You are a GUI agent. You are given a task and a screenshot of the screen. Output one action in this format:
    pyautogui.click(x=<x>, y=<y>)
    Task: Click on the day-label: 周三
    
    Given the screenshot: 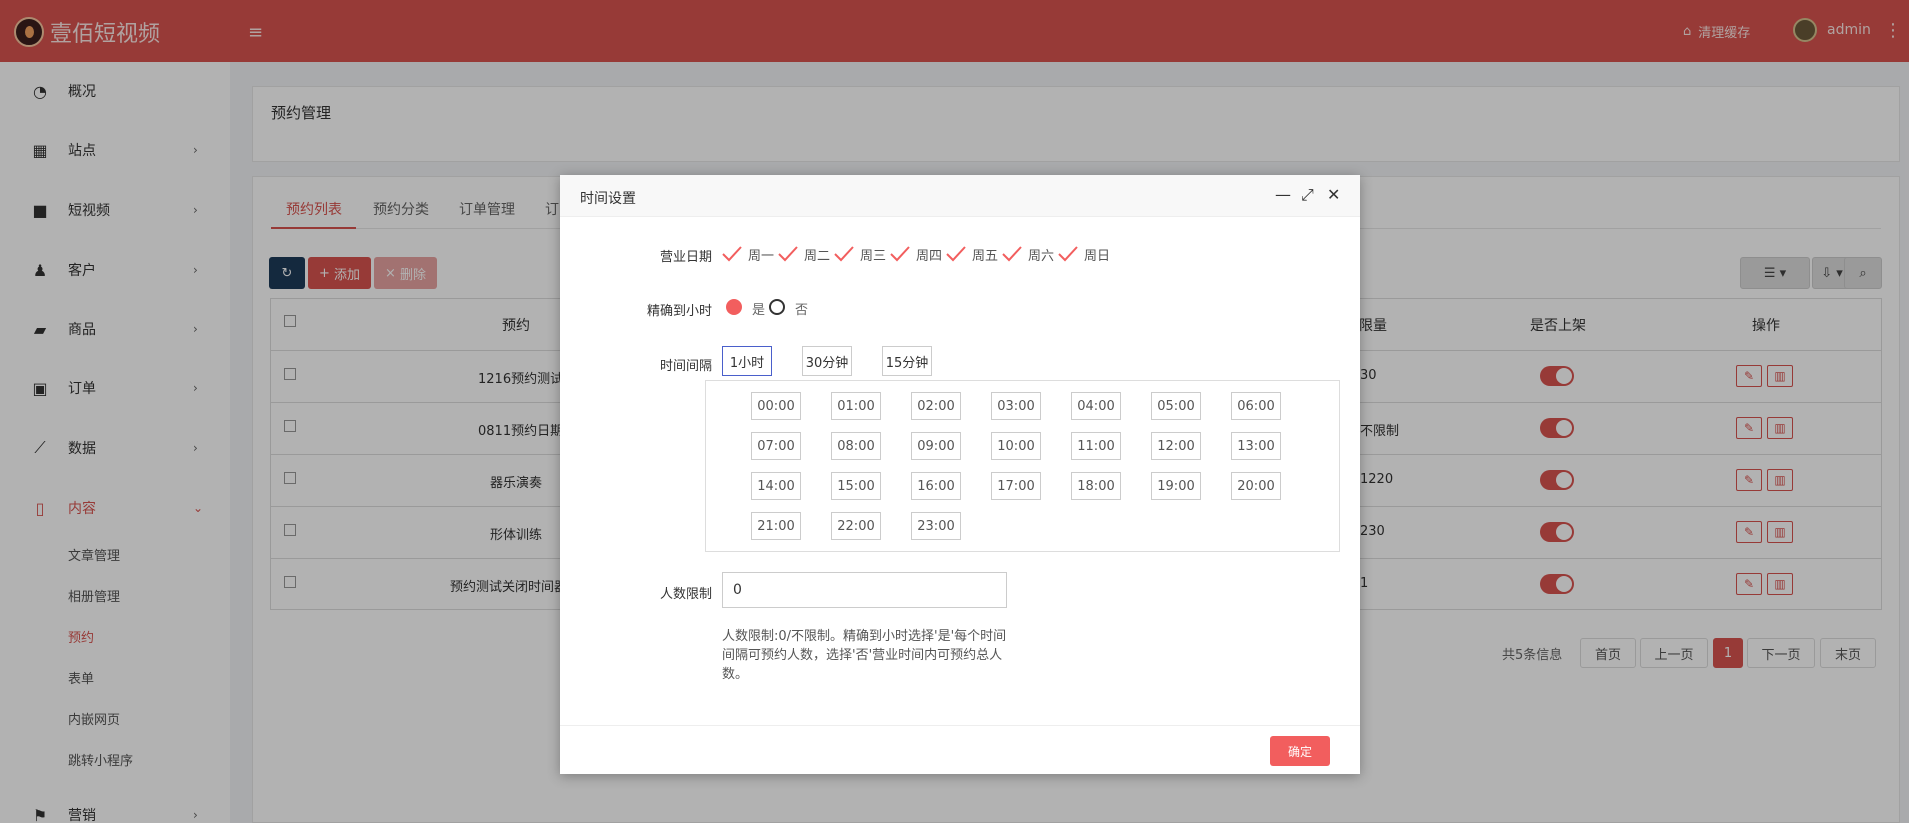 What is the action you would take?
    pyautogui.click(x=873, y=256)
    